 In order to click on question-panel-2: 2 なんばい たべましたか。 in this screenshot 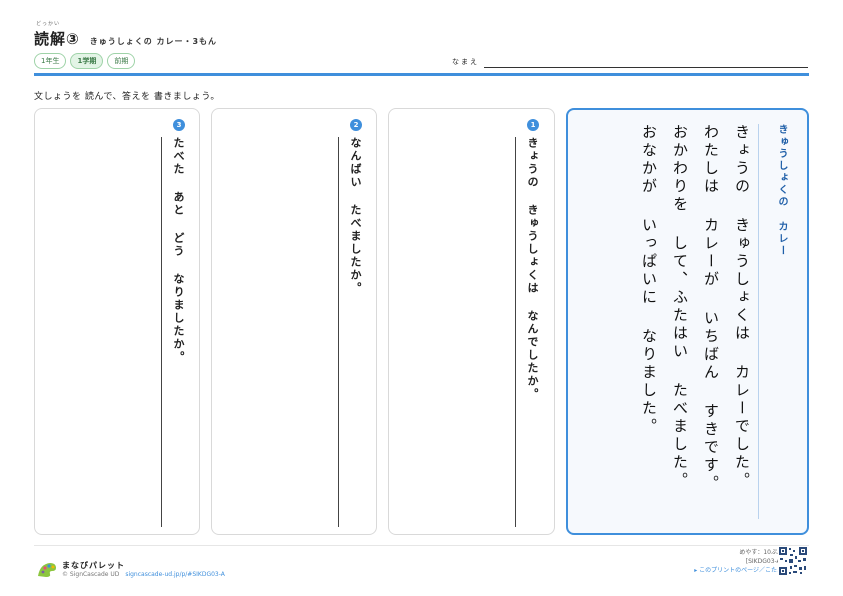, I will do `click(294, 321)`.